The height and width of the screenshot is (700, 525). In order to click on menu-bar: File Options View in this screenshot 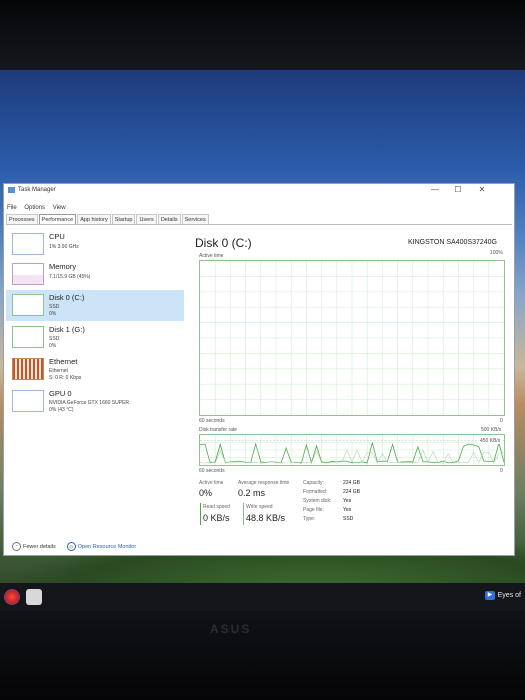, I will do `click(39, 208)`.